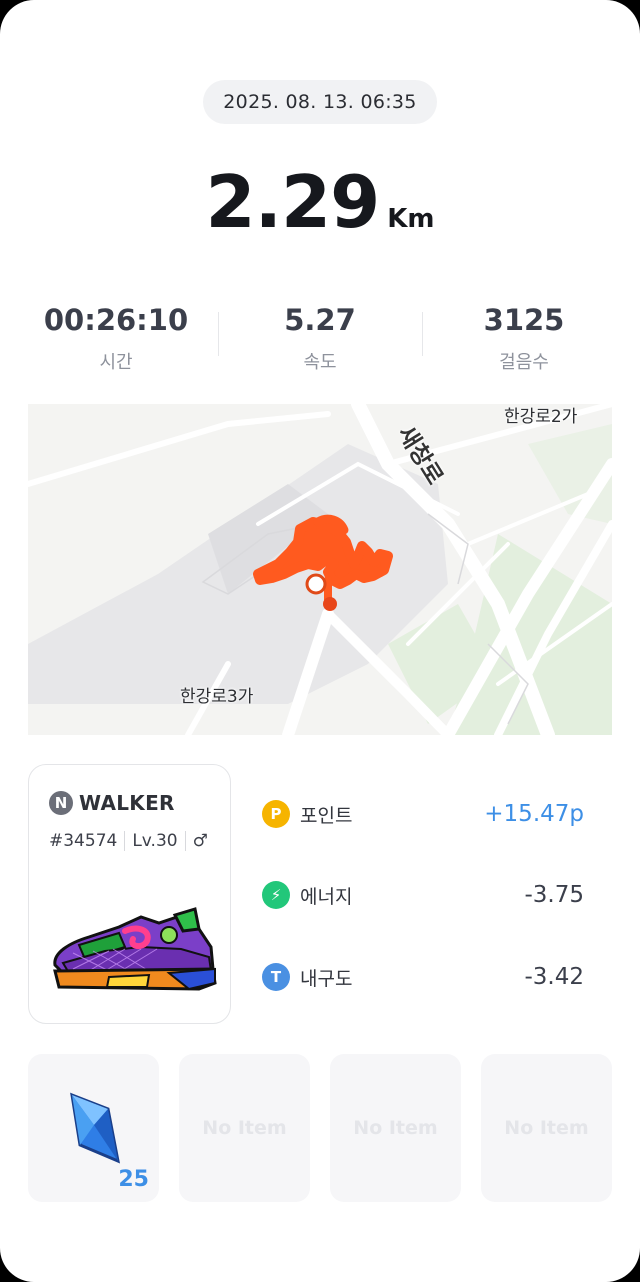 Image resolution: width=640 pixels, height=1282 pixels. What do you see at coordinates (155, 841) in the screenshot?
I see `walker-level: Lv.30` at bounding box center [155, 841].